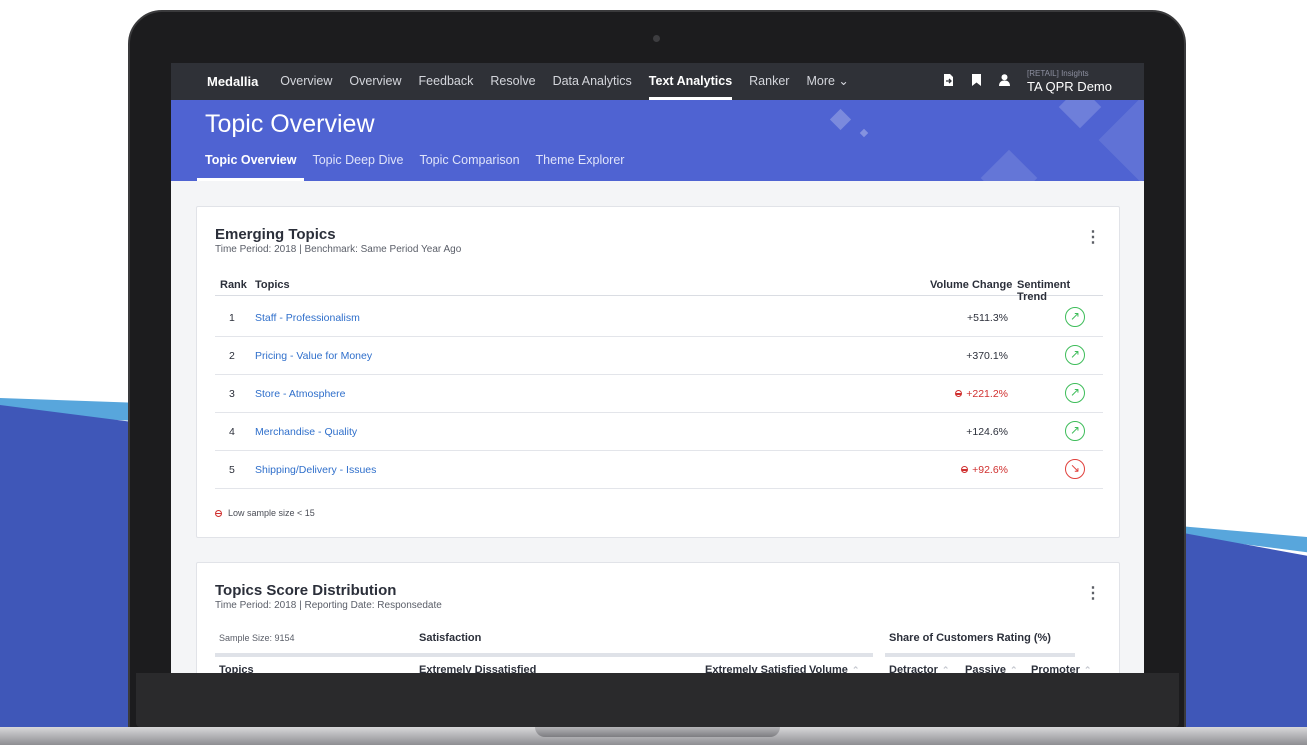 The image size is (1307, 745). What do you see at coordinates (251, 166) in the screenshot?
I see `tab-topic-overview: Topic Overview` at bounding box center [251, 166].